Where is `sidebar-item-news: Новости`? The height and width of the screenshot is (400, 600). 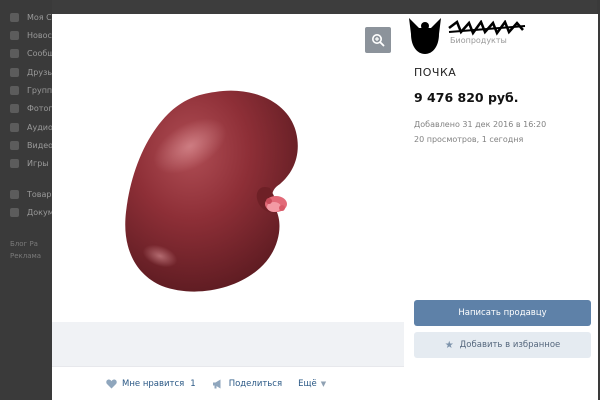
sidebar-item-news: Новости is located at coordinates (31, 35).